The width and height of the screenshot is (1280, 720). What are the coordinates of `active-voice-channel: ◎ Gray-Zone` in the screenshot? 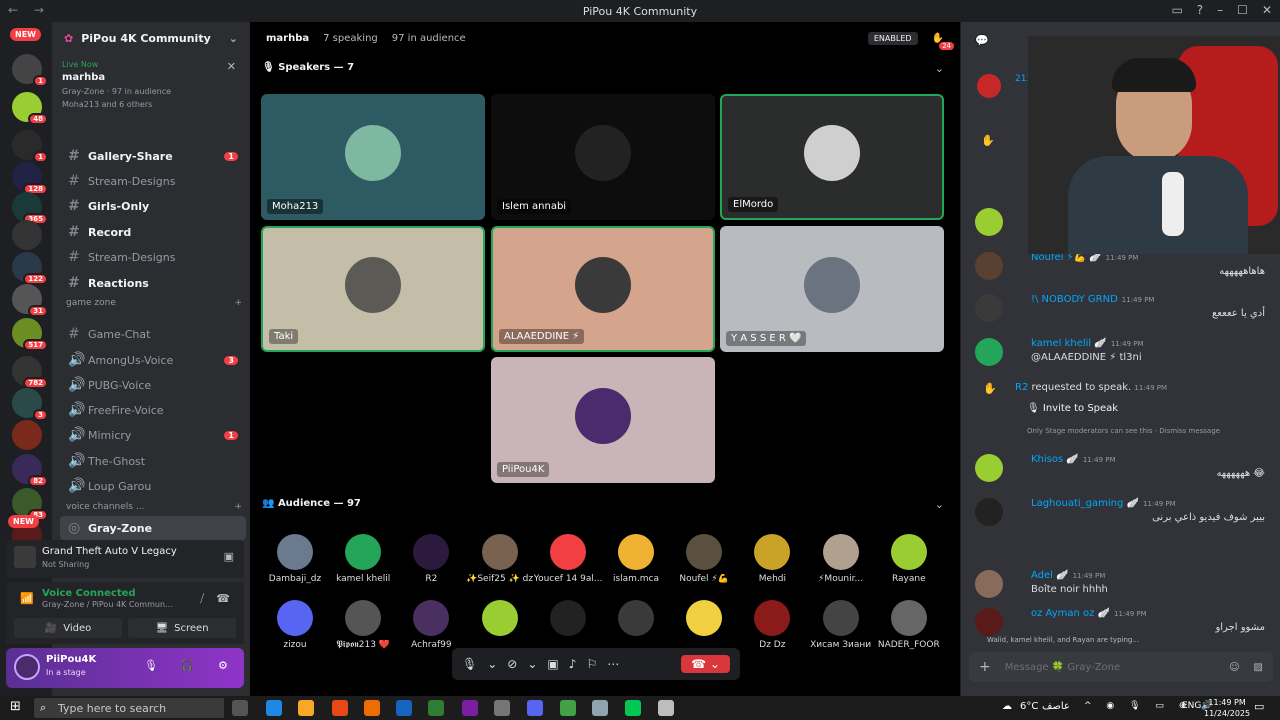 It's located at (153, 528).